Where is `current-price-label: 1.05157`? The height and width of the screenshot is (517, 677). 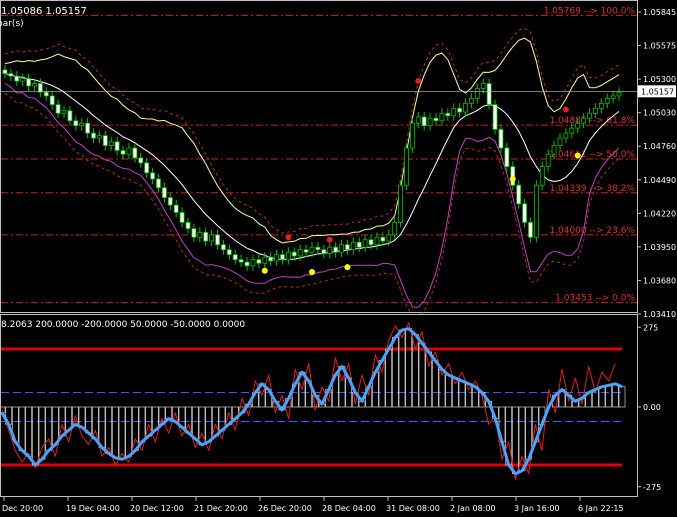
current-price-label: 1.05157 is located at coordinates (657, 91).